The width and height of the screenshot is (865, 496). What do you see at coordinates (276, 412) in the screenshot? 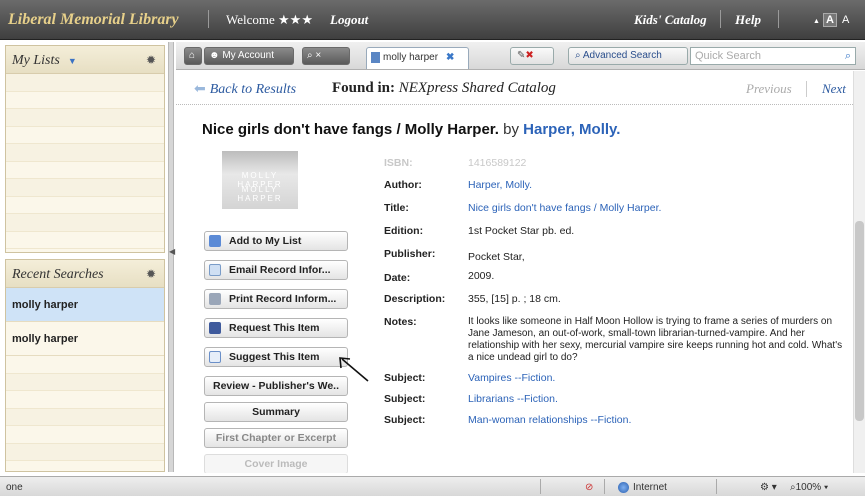
I see `summary-button: Summary` at bounding box center [276, 412].